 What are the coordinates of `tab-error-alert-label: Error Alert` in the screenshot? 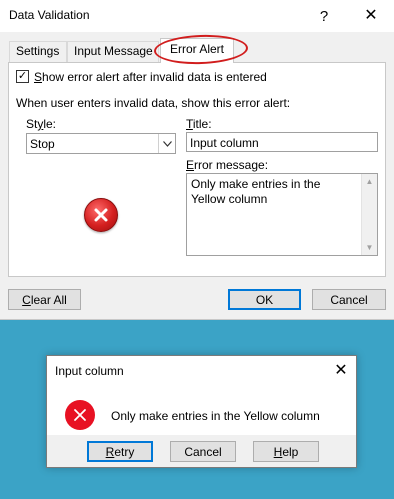 It's located at (196, 49).